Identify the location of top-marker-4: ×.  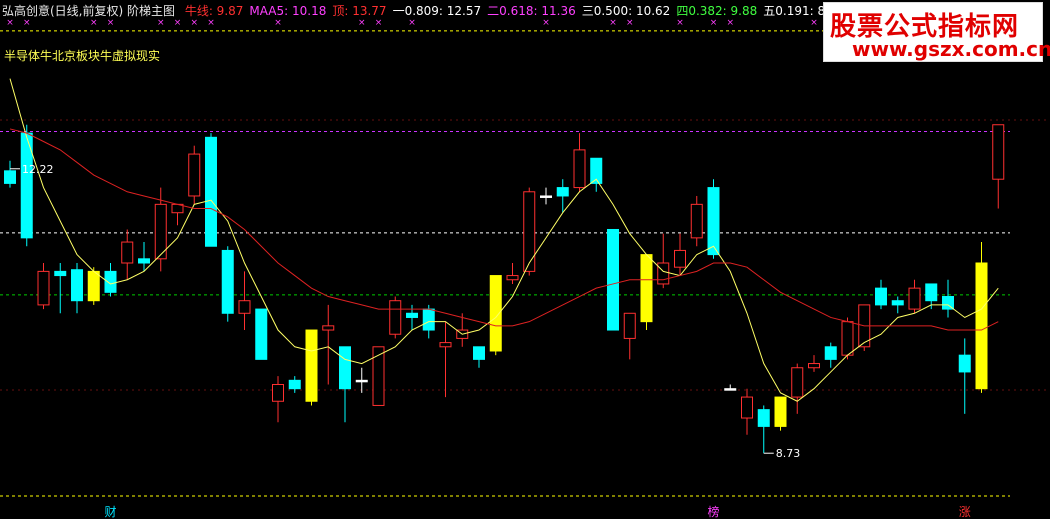
(161, 23).